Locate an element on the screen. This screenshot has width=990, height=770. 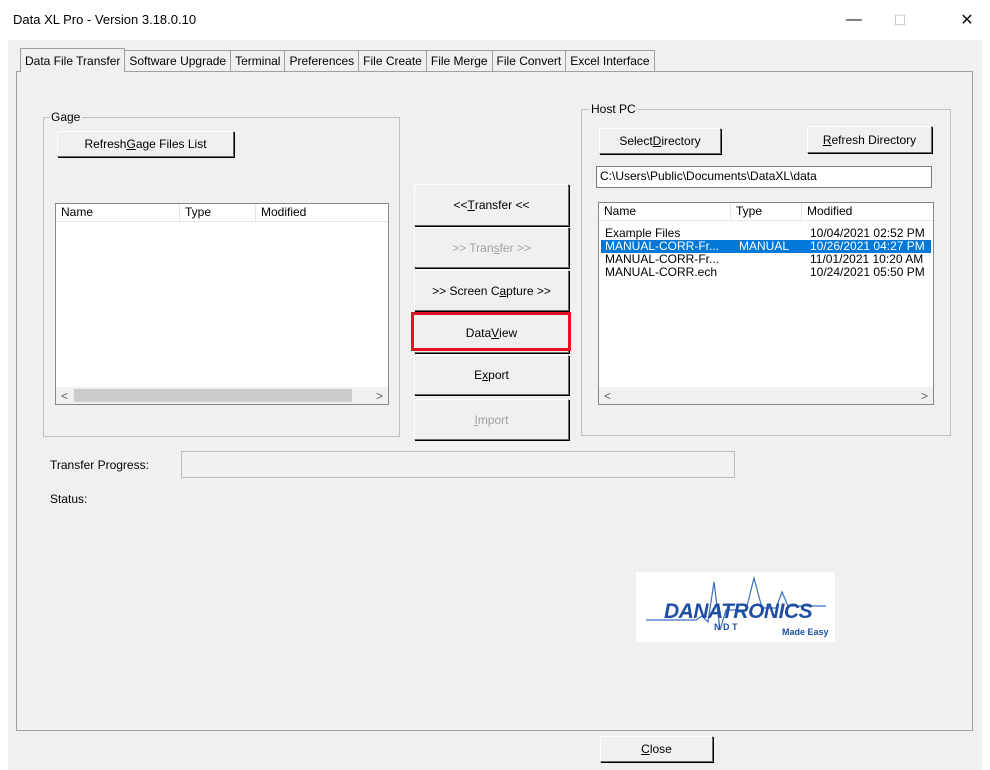
gage-file-list: Name Type Modified < > is located at coordinates (222, 304).